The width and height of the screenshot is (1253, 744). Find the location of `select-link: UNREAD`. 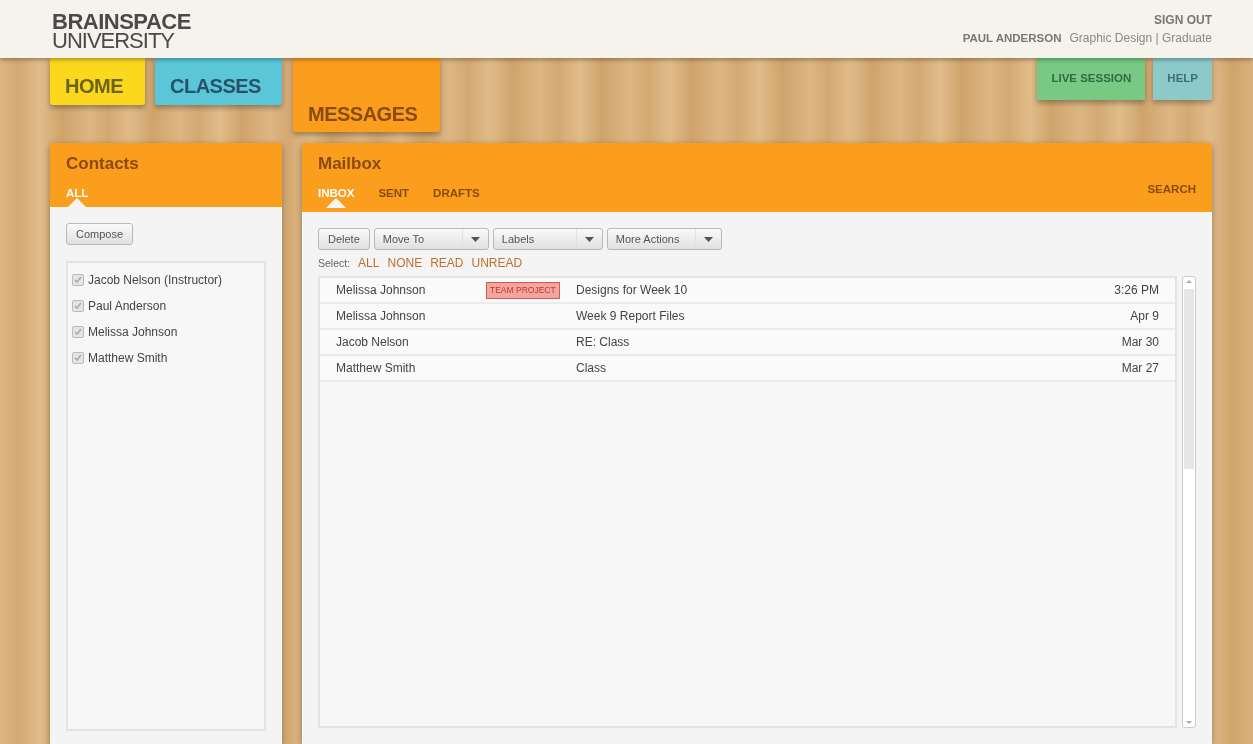

select-link: UNREAD is located at coordinates (497, 263).